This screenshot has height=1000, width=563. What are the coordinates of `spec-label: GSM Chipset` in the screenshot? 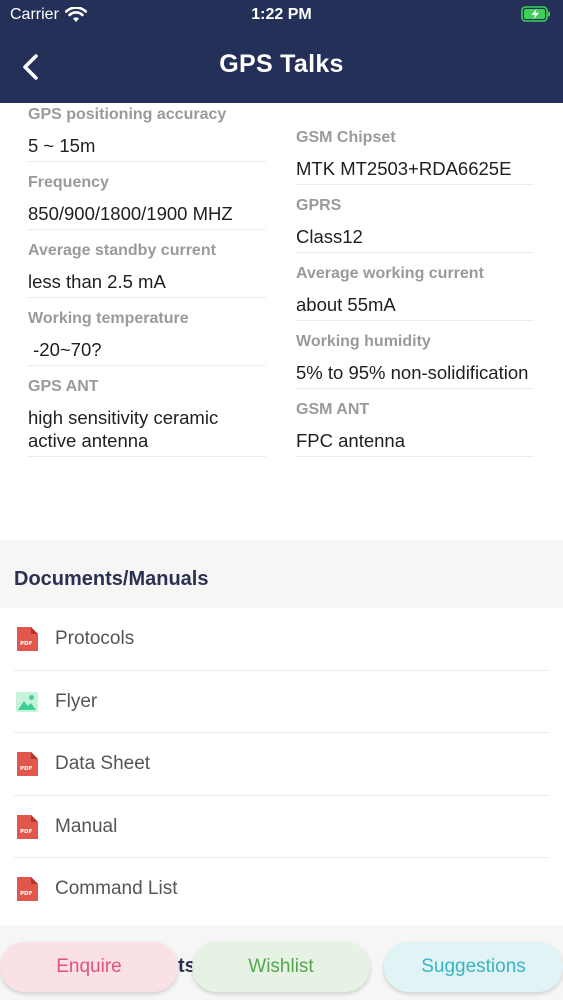 It's located at (346, 137).